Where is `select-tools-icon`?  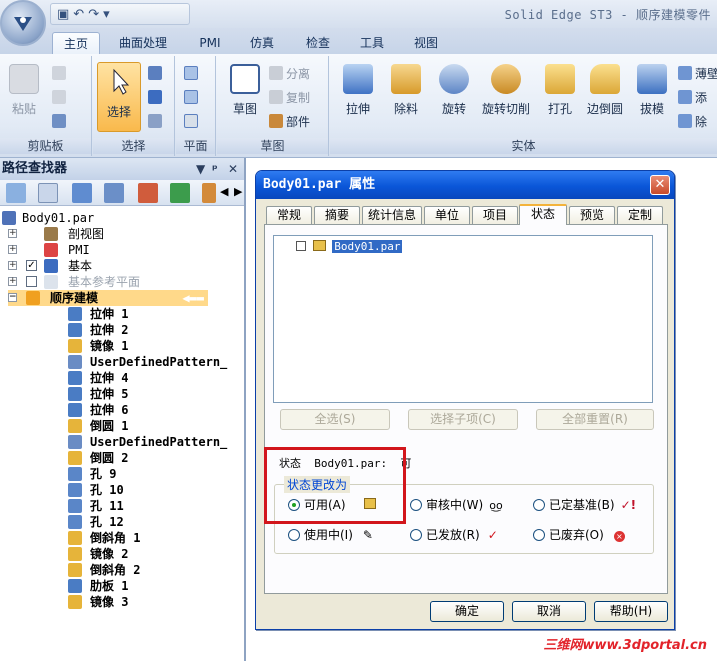 select-tools-icon is located at coordinates (156, 122).